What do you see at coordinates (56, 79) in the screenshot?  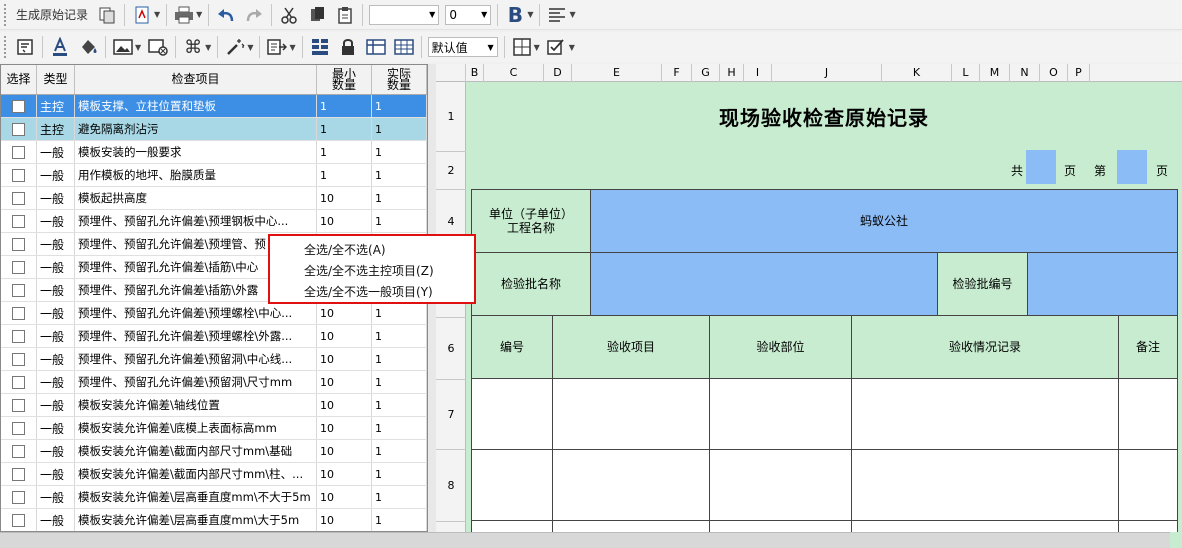 I see `header-type: 类型` at bounding box center [56, 79].